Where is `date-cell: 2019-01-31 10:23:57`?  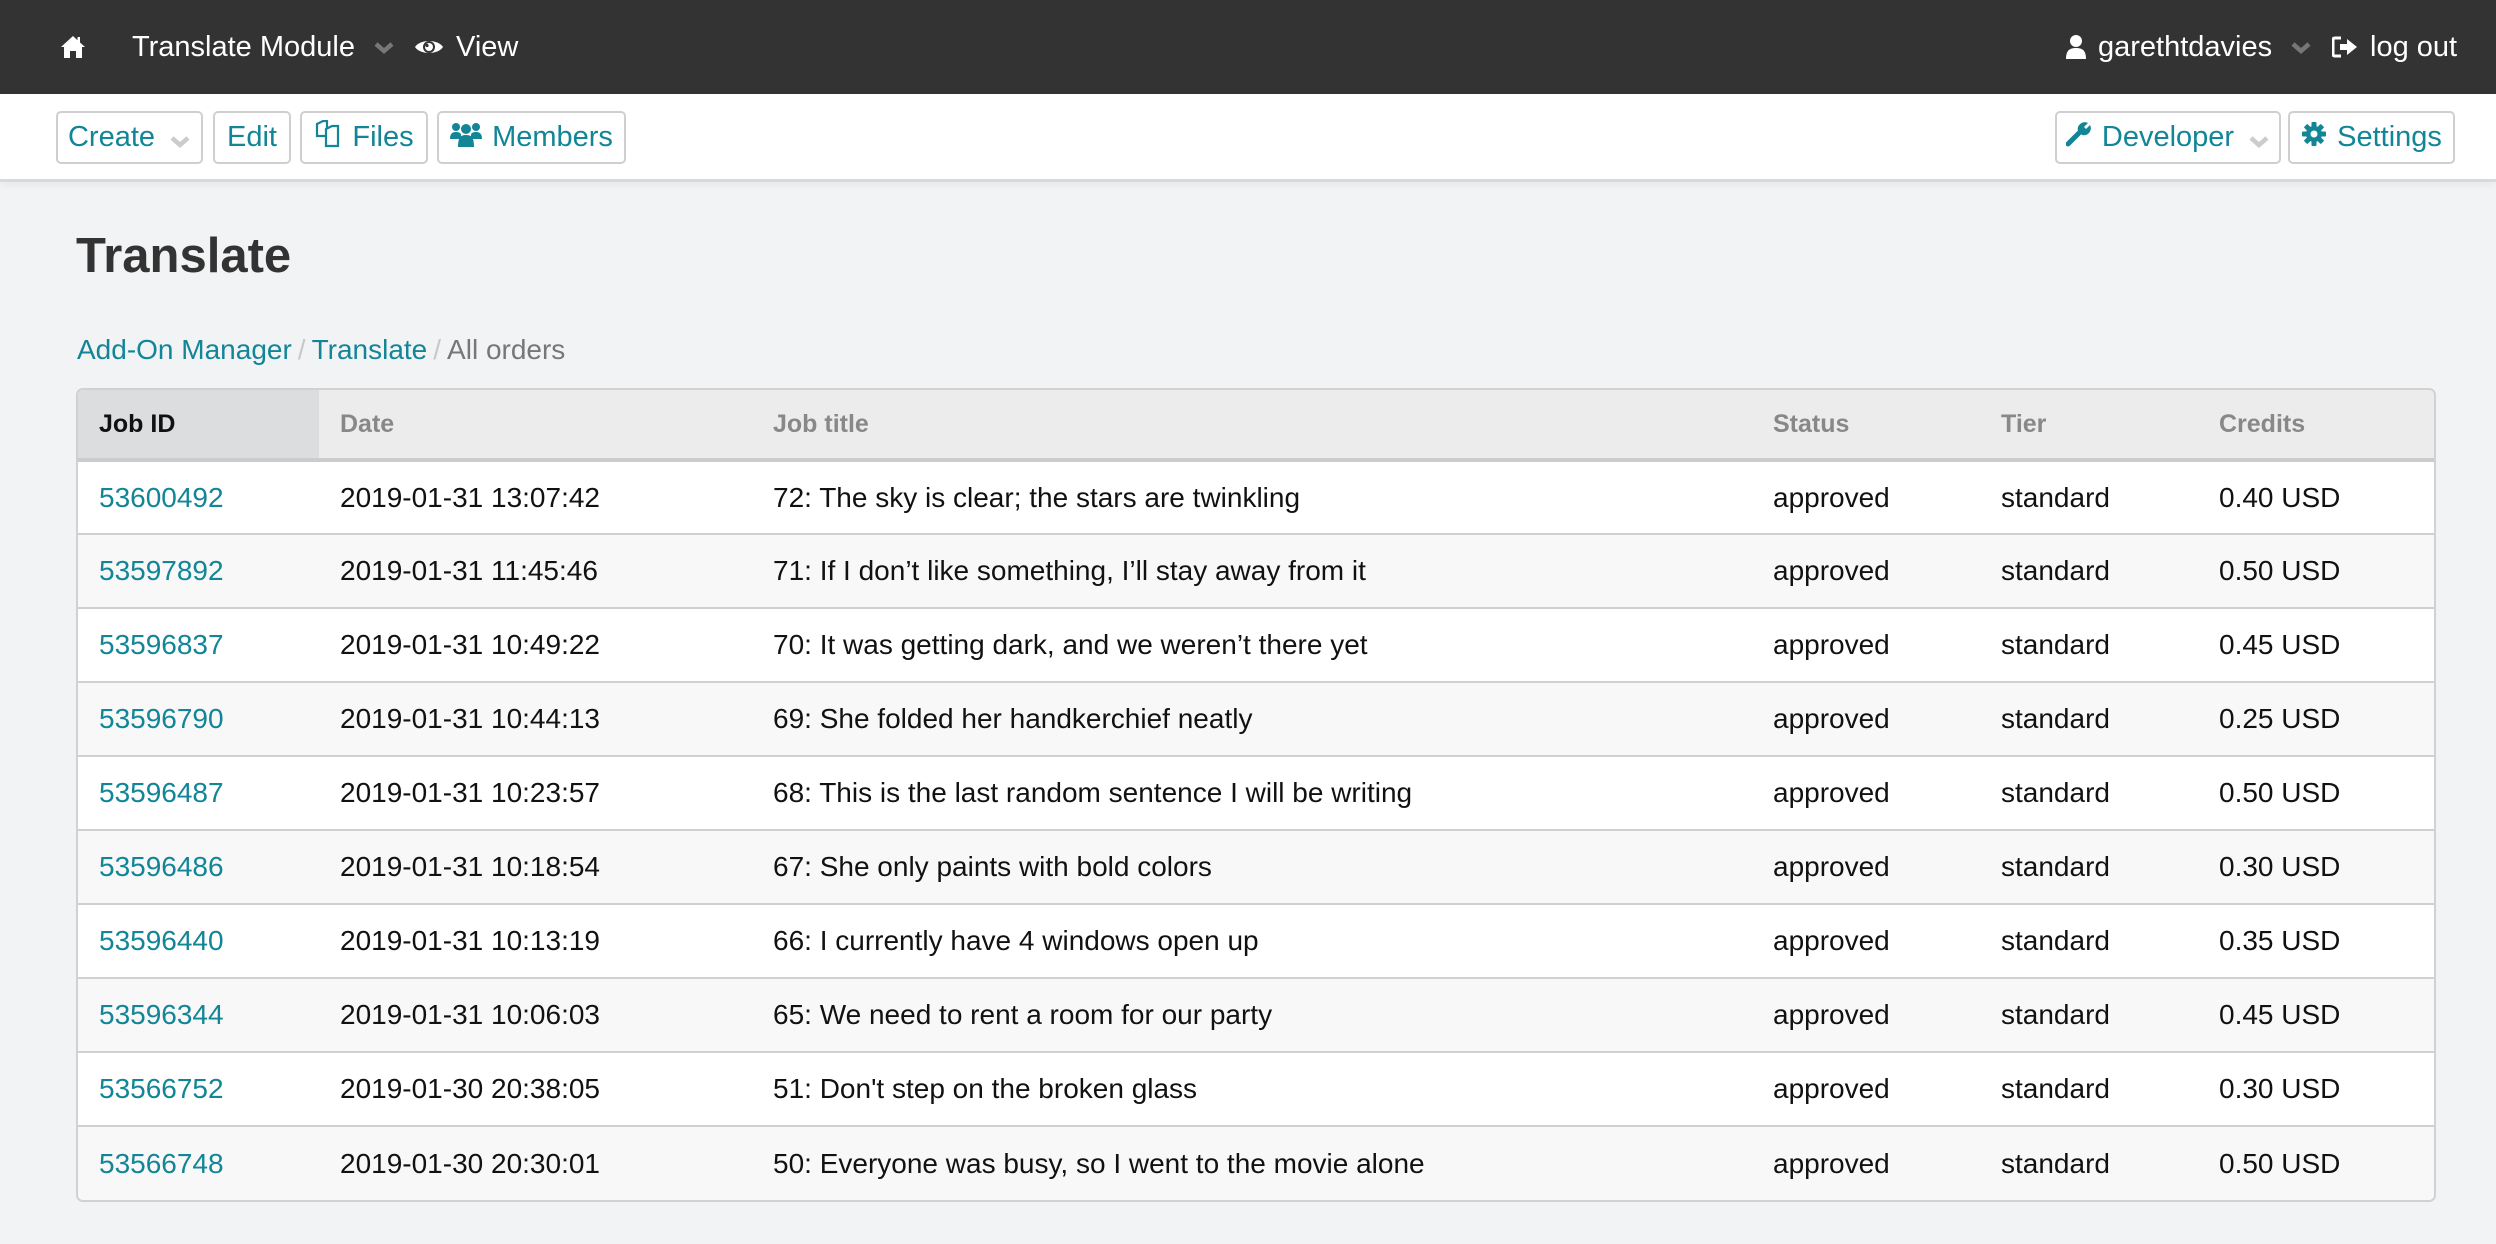 date-cell: 2019-01-31 10:23:57 is located at coordinates (535, 793).